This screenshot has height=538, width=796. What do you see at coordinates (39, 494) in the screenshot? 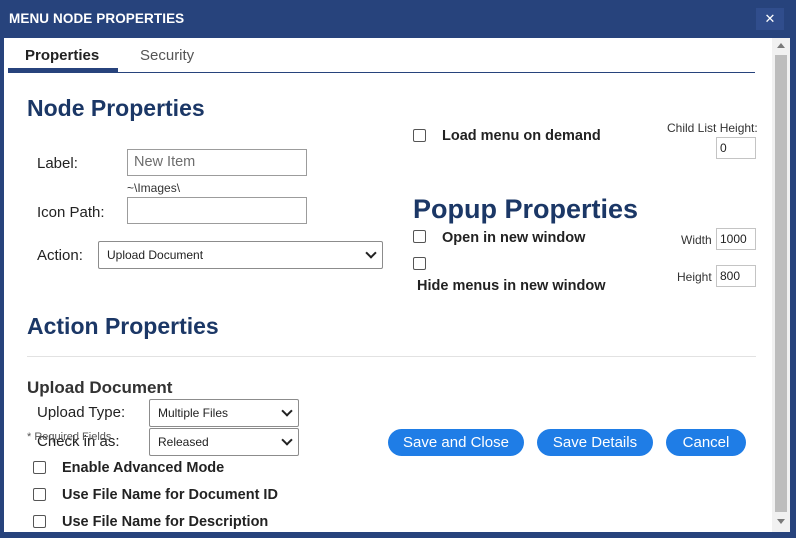
I see `file-name-document-id-checkbox` at bounding box center [39, 494].